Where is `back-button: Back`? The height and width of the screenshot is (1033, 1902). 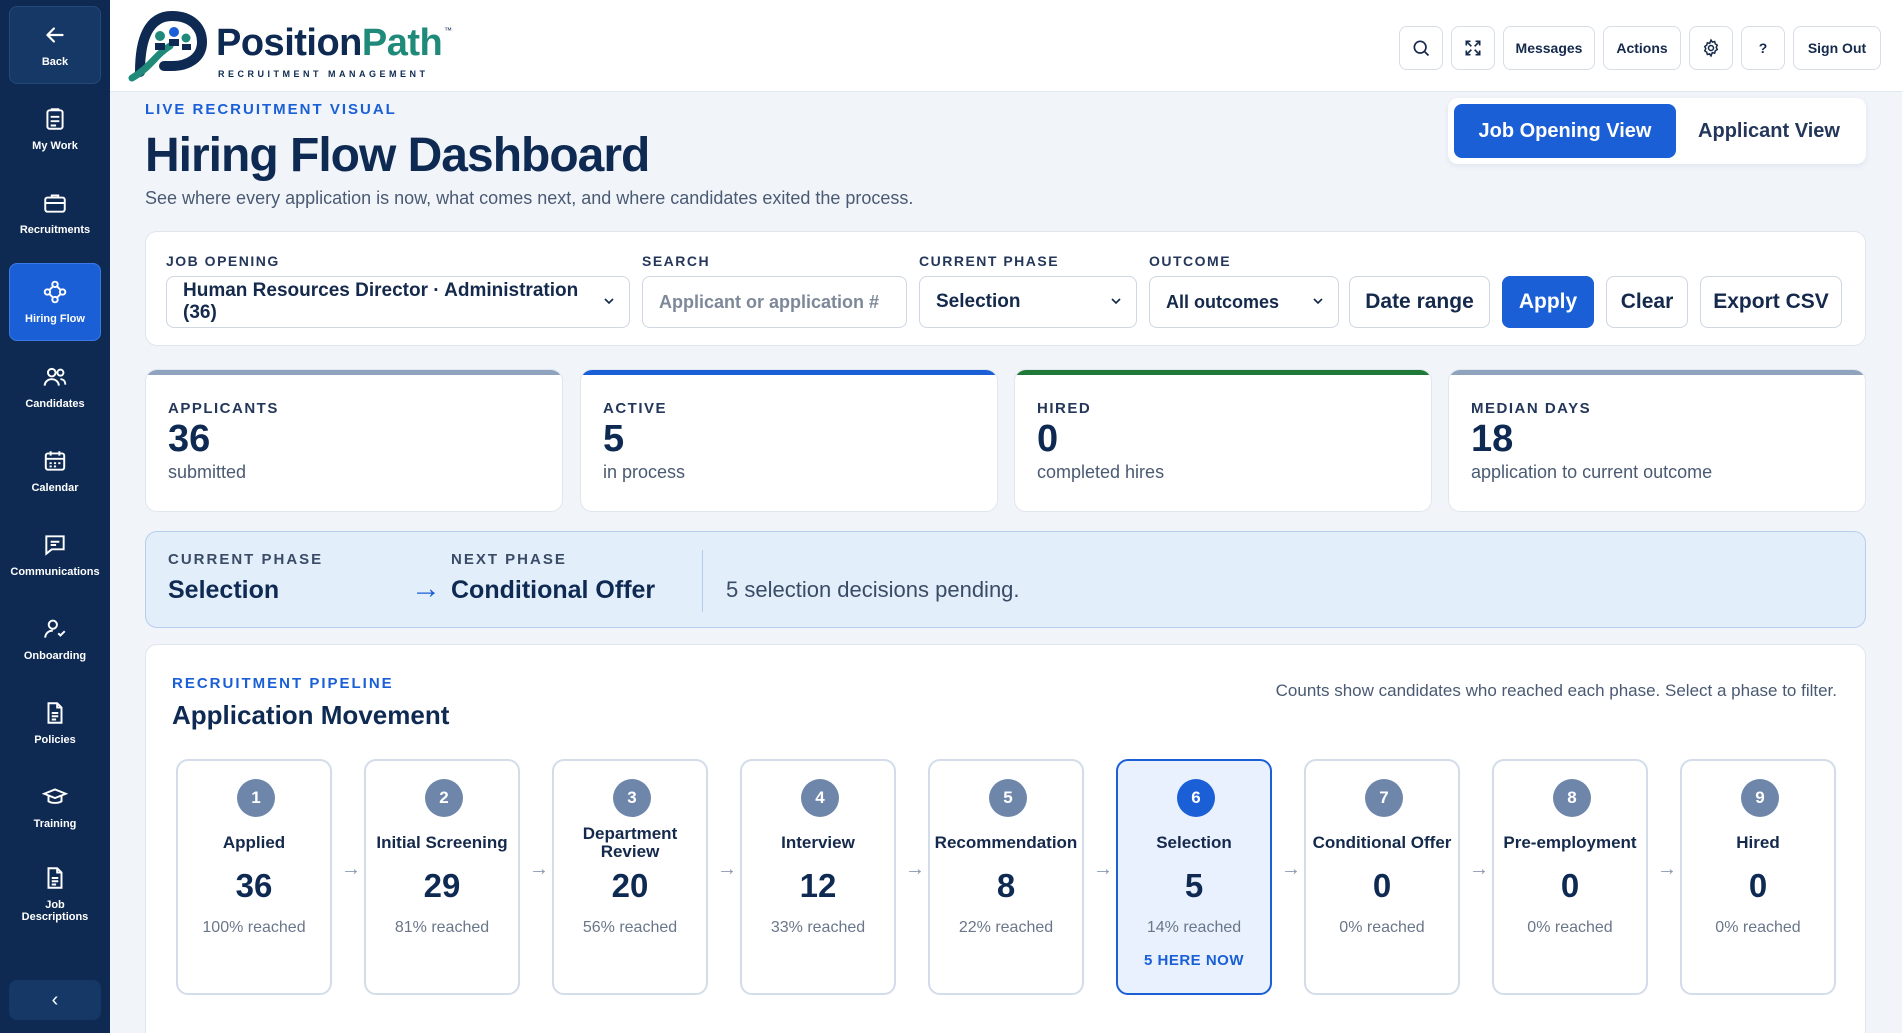 back-button: Back is located at coordinates (55, 45).